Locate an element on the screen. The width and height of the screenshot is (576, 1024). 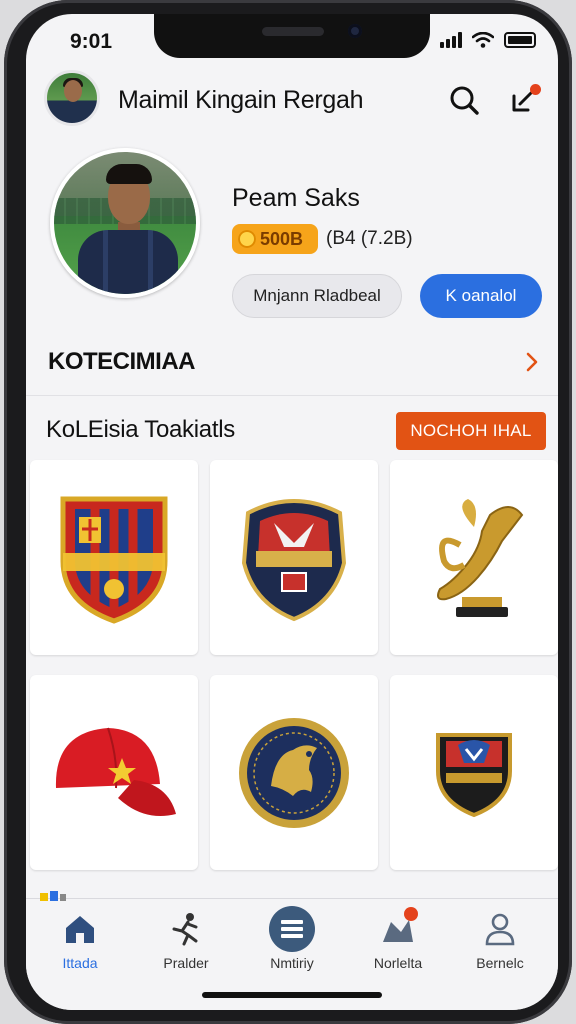
tab-notifications: Norlelta is located at coordinates (398, 942).